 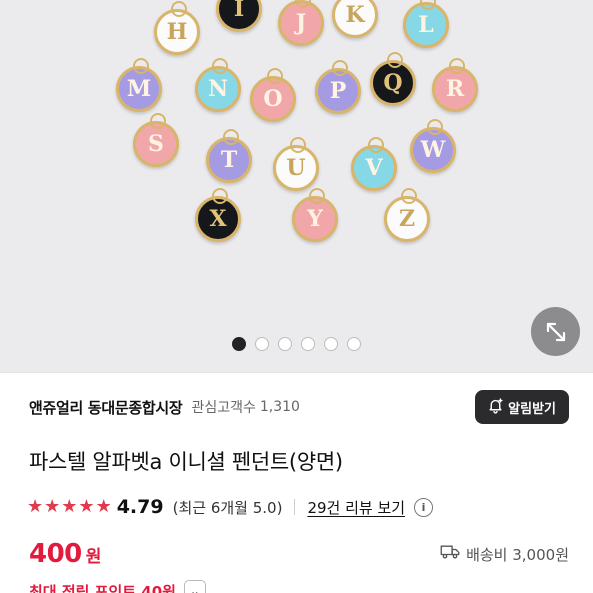 What do you see at coordinates (532, 409) in the screenshot?
I see `alarm-button-label: 알림받기` at bounding box center [532, 409].